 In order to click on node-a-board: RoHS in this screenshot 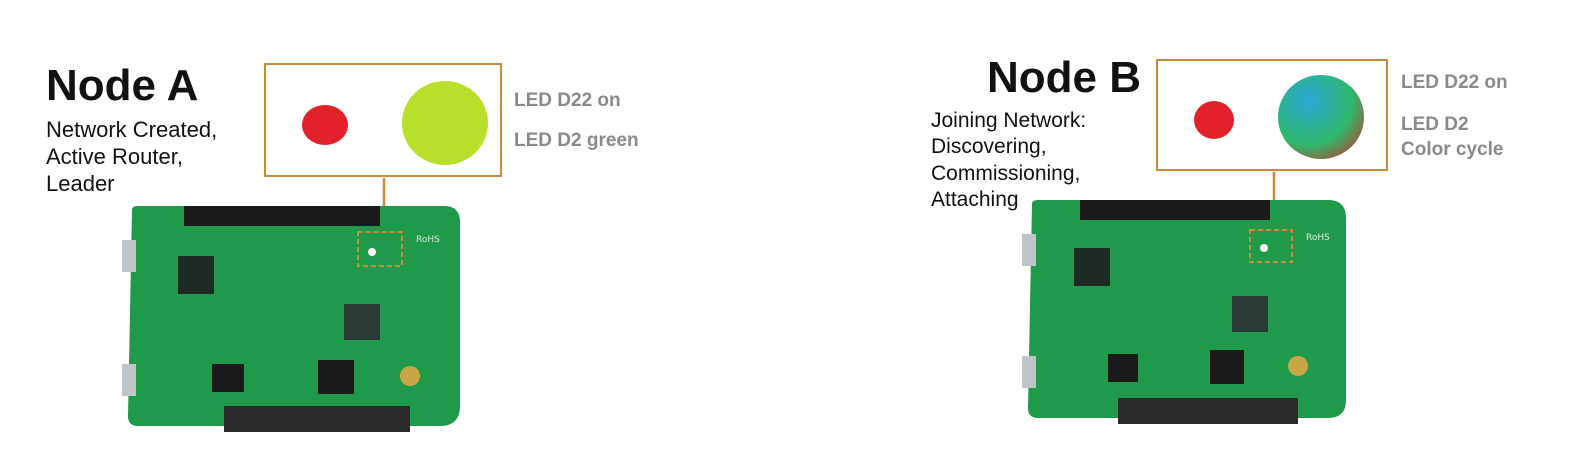, I will do `click(293, 306)`.